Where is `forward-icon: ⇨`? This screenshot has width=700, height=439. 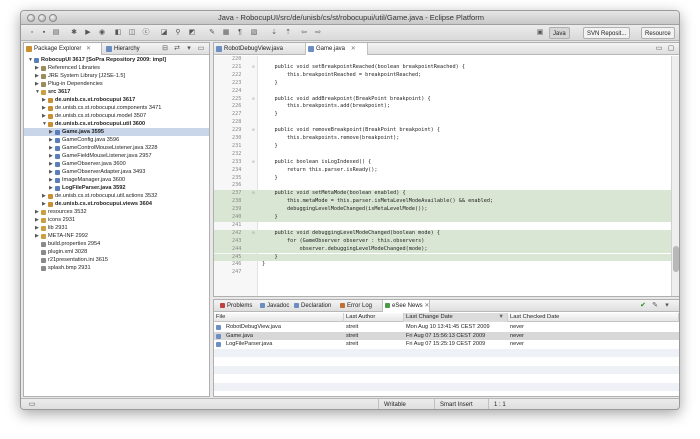
forward-icon: ⇨ is located at coordinates (318, 33).